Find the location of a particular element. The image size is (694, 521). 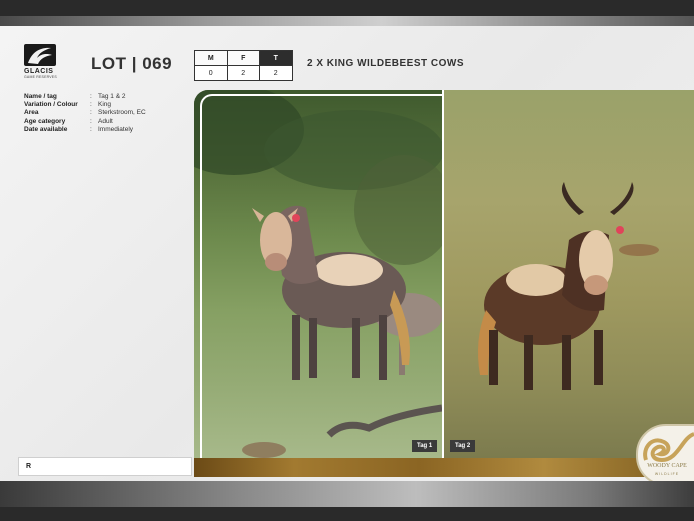

photo-divider is located at coordinates (443, 274).